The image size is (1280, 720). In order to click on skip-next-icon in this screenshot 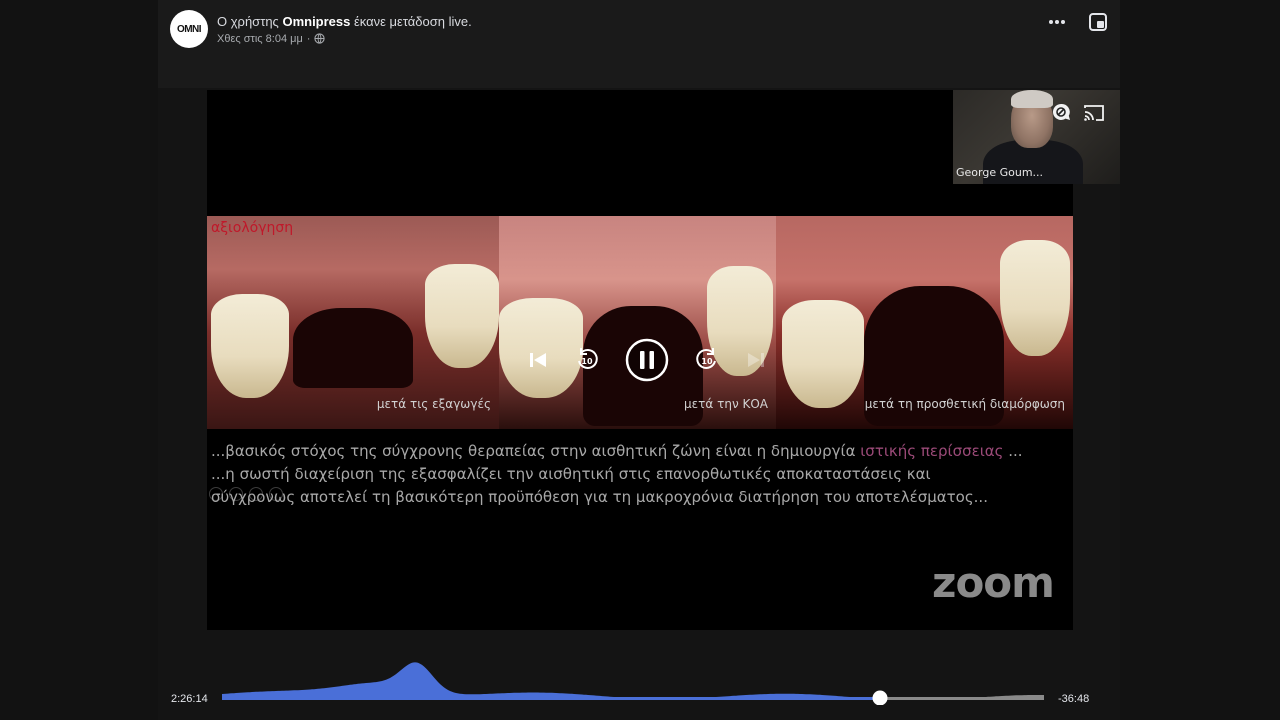, I will do `click(756, 360)`.